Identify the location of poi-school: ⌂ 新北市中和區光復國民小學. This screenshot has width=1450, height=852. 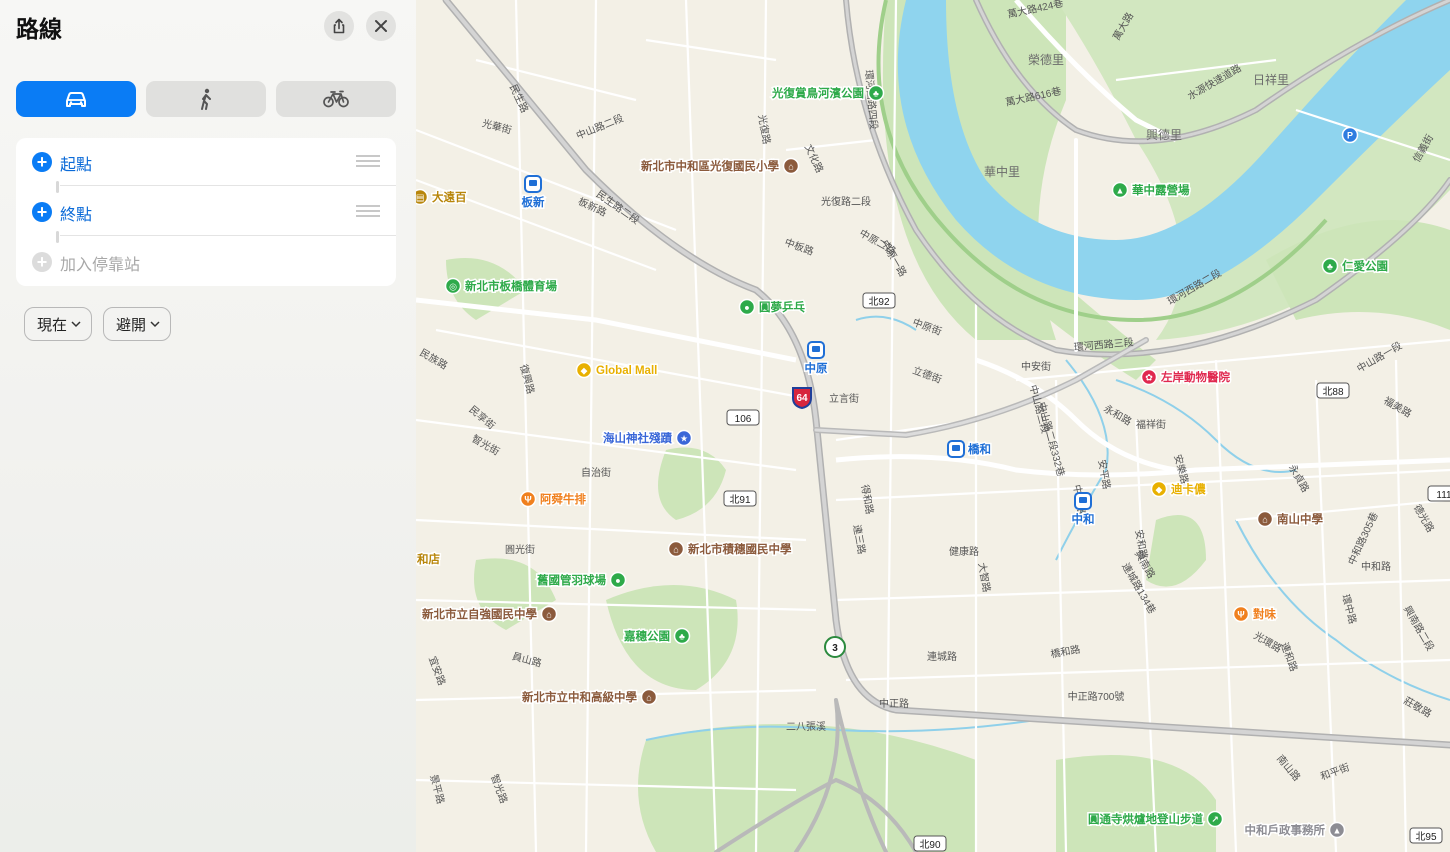
(720, 166).